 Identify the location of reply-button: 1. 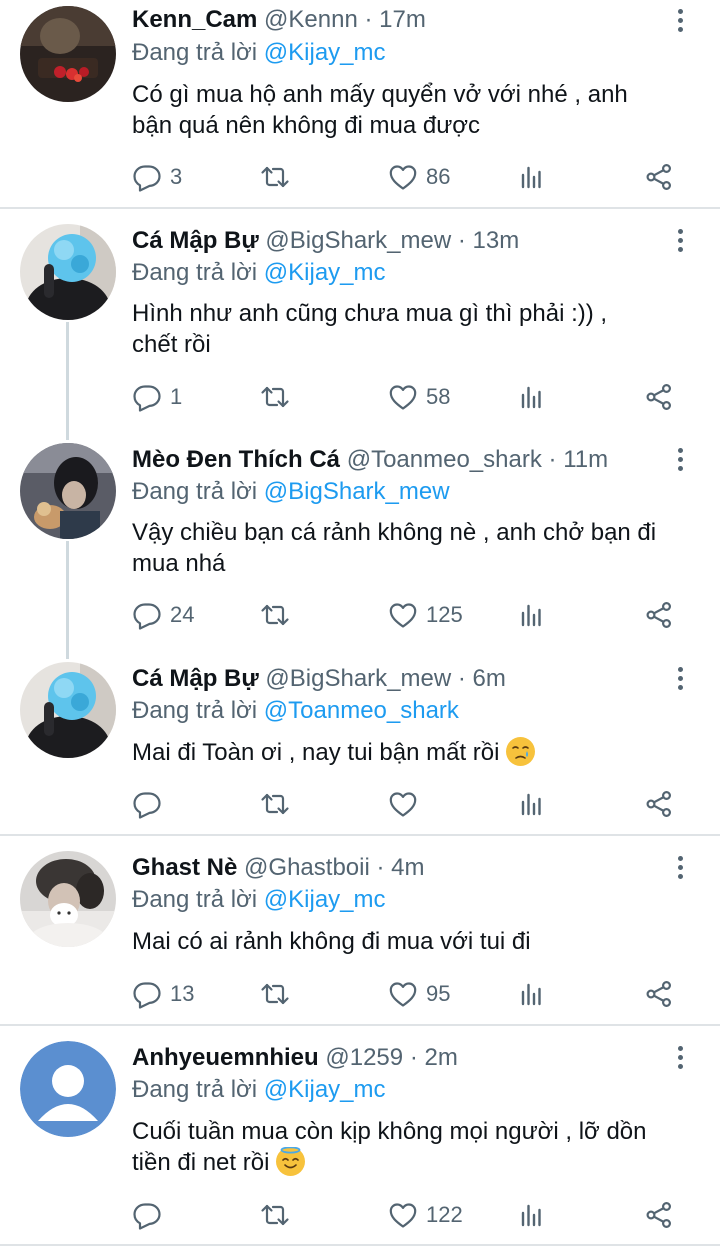
(157, 397).